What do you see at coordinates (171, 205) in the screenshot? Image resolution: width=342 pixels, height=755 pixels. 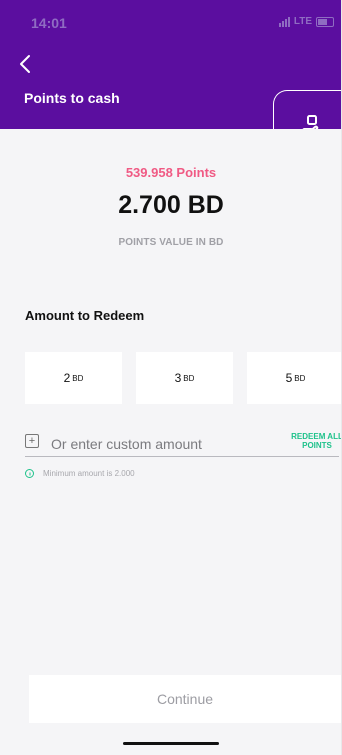 I see `points-value: 2.700 BD` at bounding box center [171, 205].